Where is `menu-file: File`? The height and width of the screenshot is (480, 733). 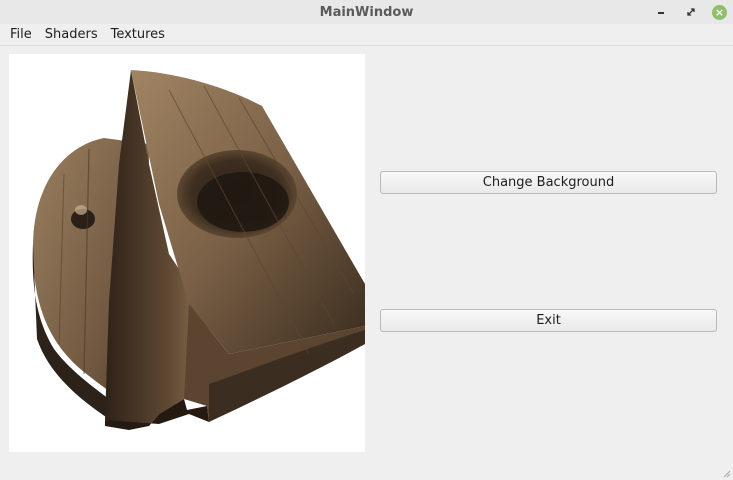
menu-file: File is located at coordinates (19, 34).